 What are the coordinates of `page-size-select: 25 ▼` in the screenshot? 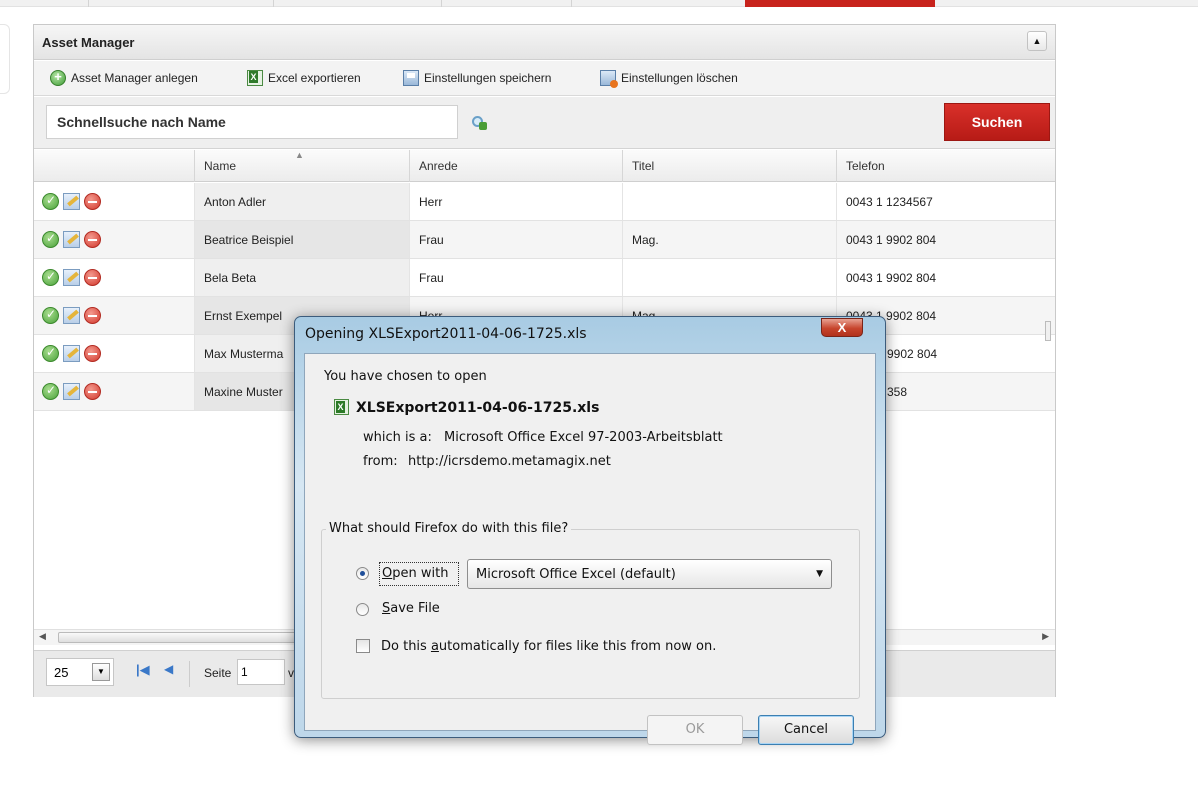 It's located at (80, 672).